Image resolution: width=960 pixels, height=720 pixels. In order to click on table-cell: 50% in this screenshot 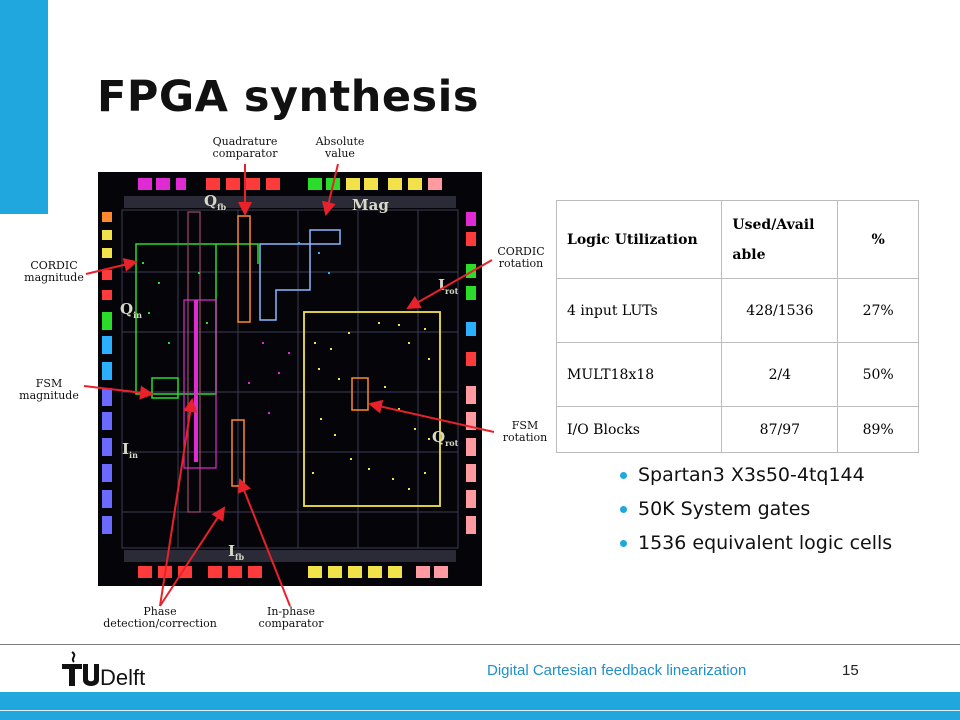, I will do `click(878, 374)`.